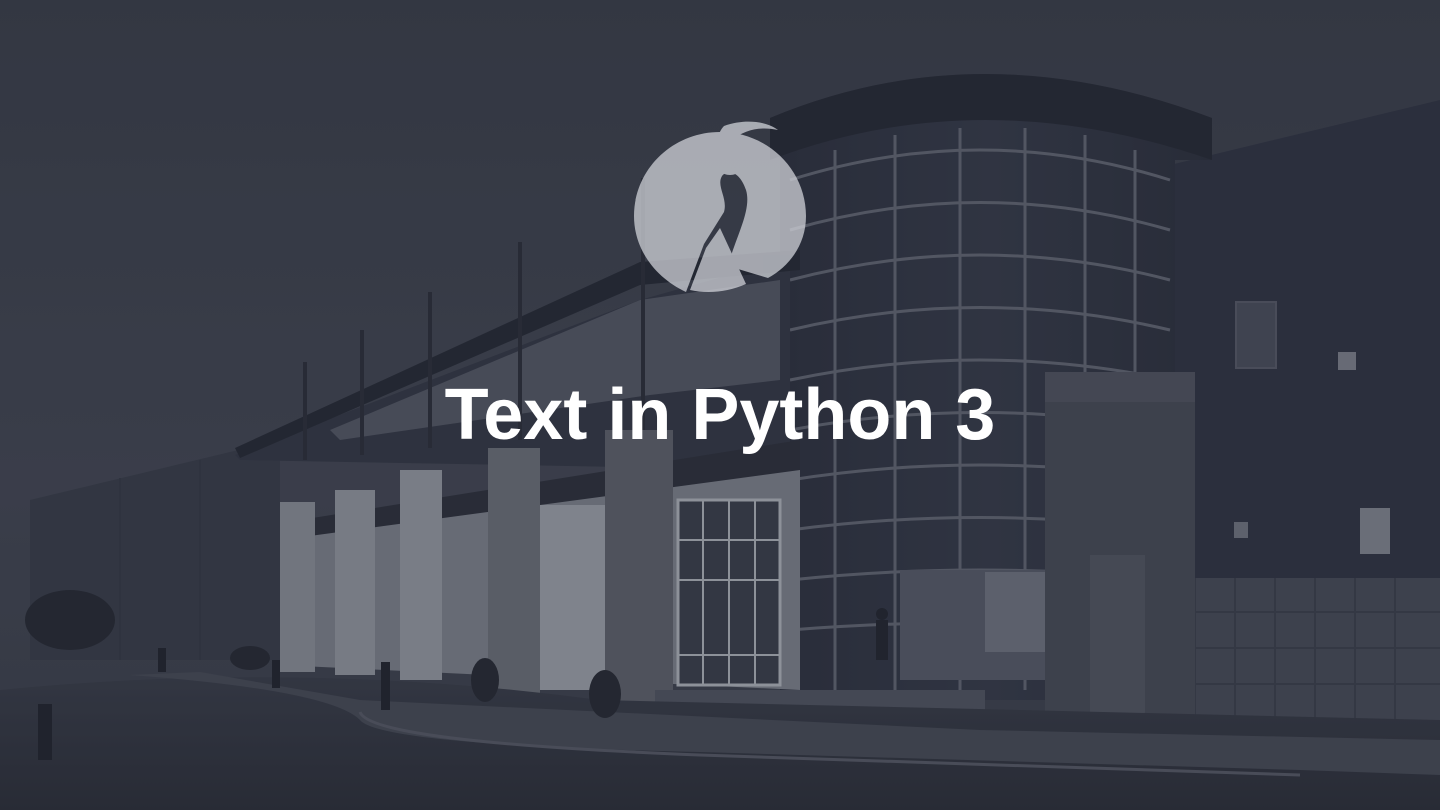 This screenshot has width=1440, height=810. What do you see at coordinates (720, 206) in the screenshot?
I see `person-raising-arm-logo-icon` at bounding box center [720, 206].